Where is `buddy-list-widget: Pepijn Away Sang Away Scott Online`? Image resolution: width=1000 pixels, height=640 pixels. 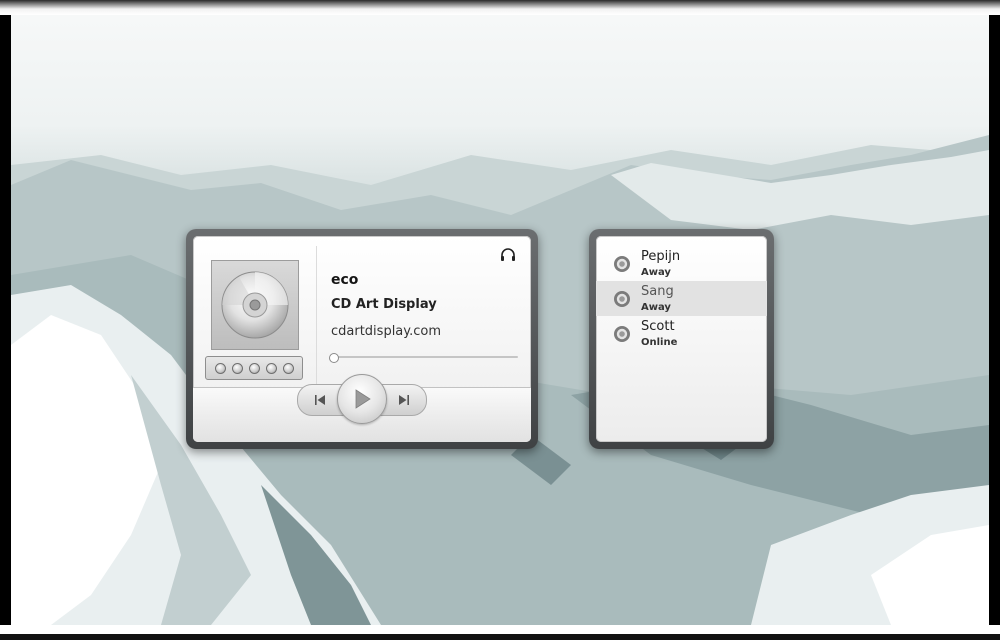 buddy-list-widget: Pepijn Away Sang Away Scott Online is located at coordinates (681, 339).